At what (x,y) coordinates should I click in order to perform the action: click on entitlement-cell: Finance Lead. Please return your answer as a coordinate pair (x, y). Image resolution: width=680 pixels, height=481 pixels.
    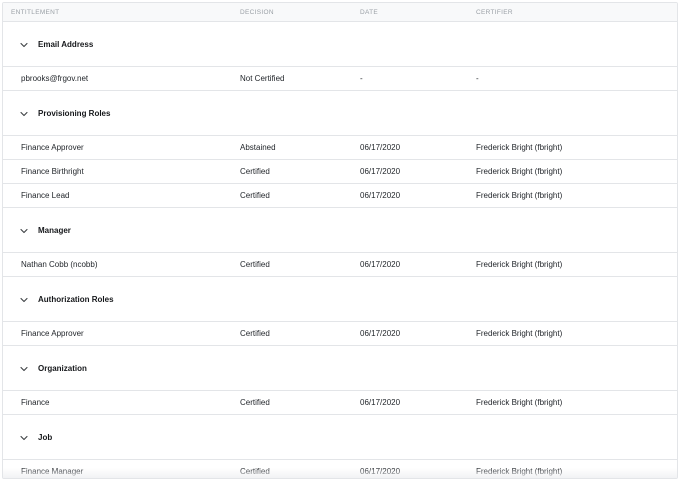
    Looking at the image, I should click on (45, 195).